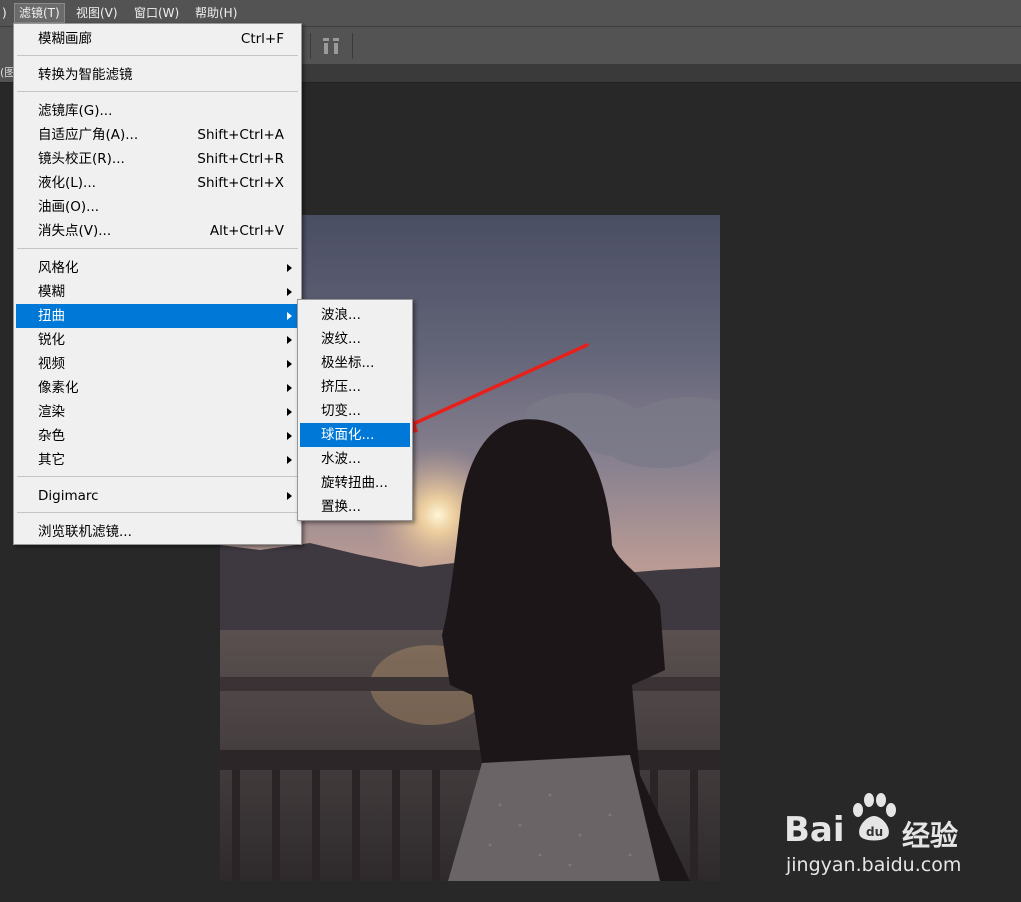  Describe the element at coordinates (157, 135) in the screenshot. I see `menu-item-adaptive-wide-angle: 自适应广角(A)... Shift+Ctrl+A` at that location.